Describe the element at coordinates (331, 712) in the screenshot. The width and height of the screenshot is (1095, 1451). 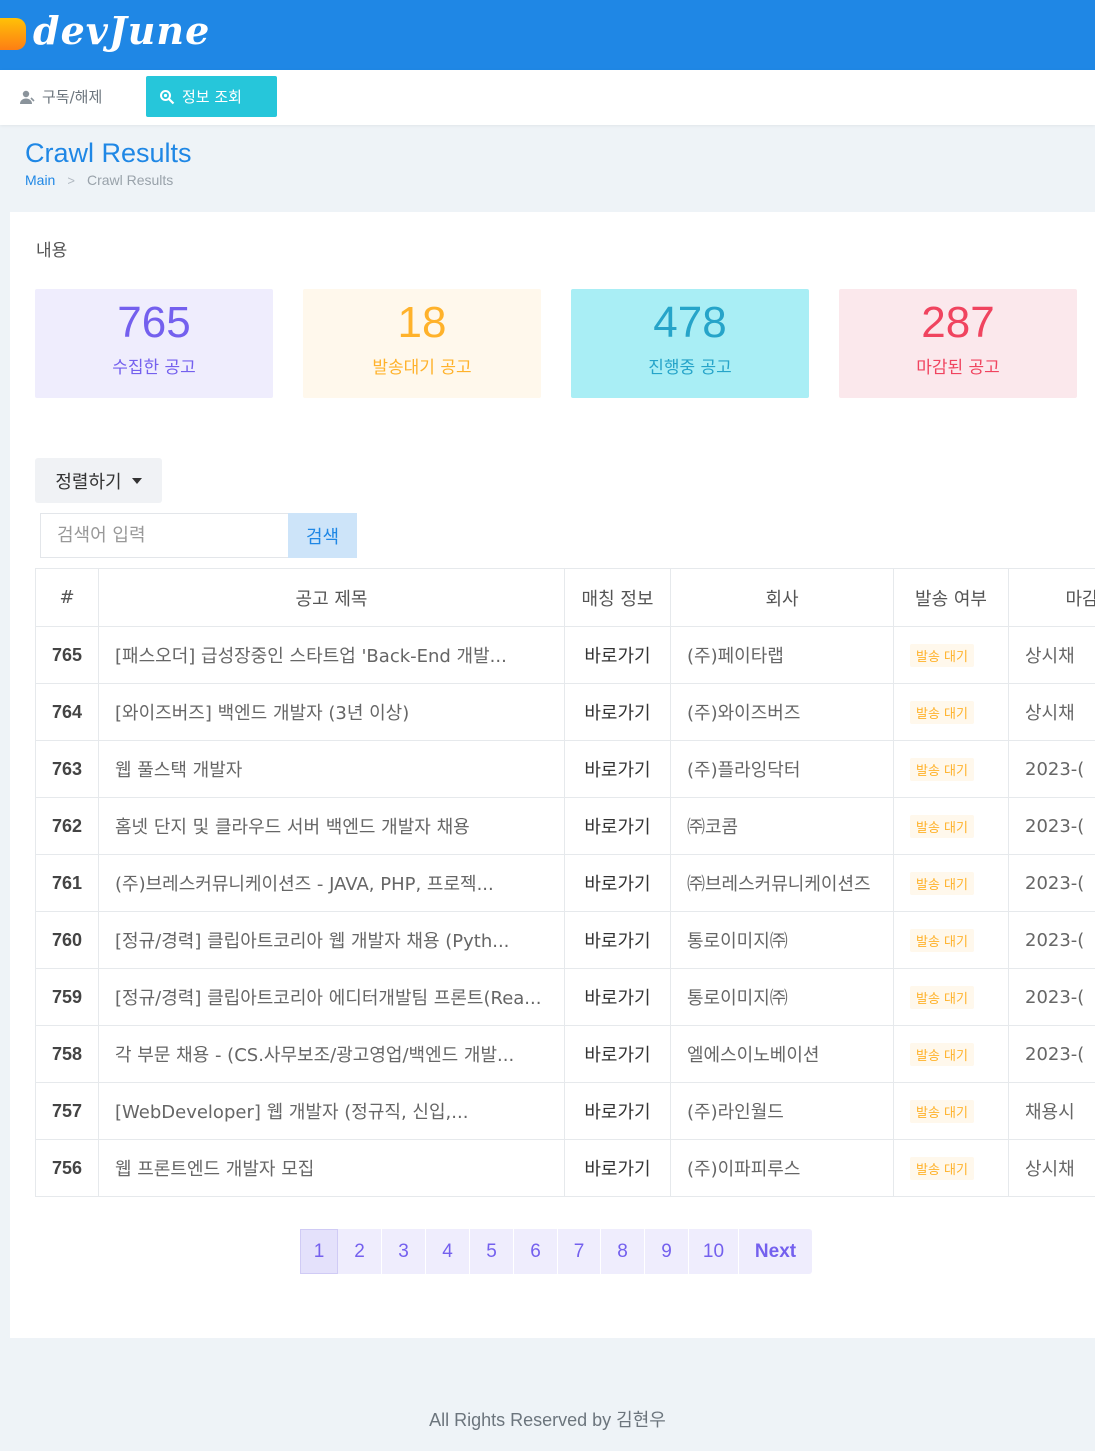
I see `row-title: [와이즈버즈] 백엔드 개발자 (3년 이상)` at that location.